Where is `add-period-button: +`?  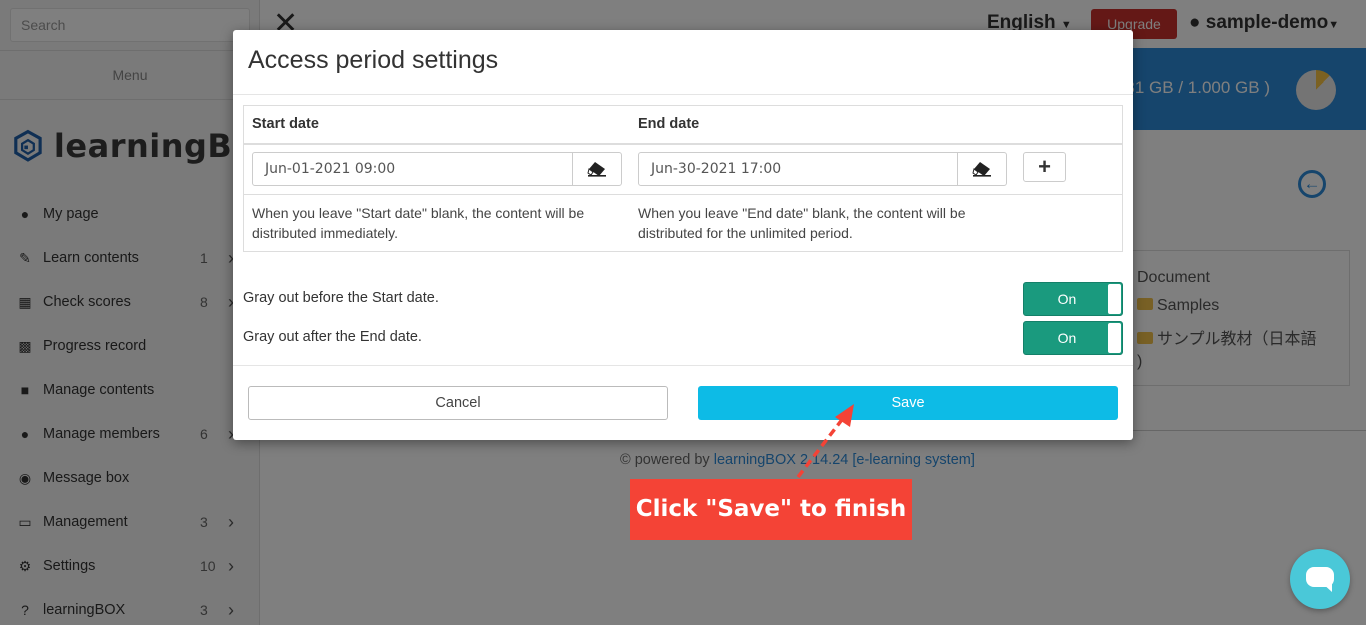 add-period-button: + is located at coordinates (1044, 167).